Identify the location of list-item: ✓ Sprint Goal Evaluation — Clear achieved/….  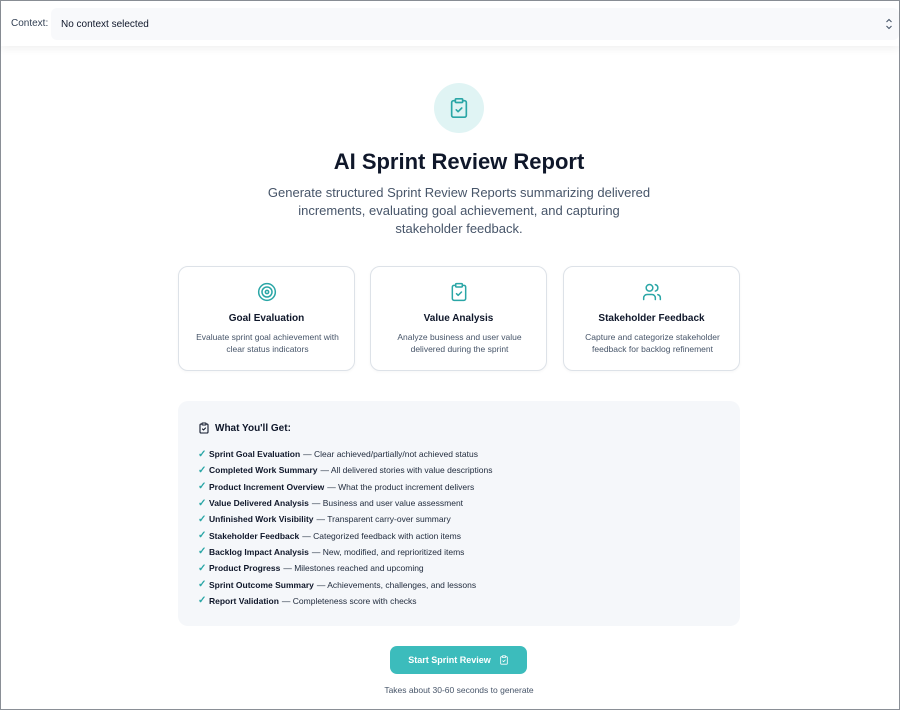
(345, 454).